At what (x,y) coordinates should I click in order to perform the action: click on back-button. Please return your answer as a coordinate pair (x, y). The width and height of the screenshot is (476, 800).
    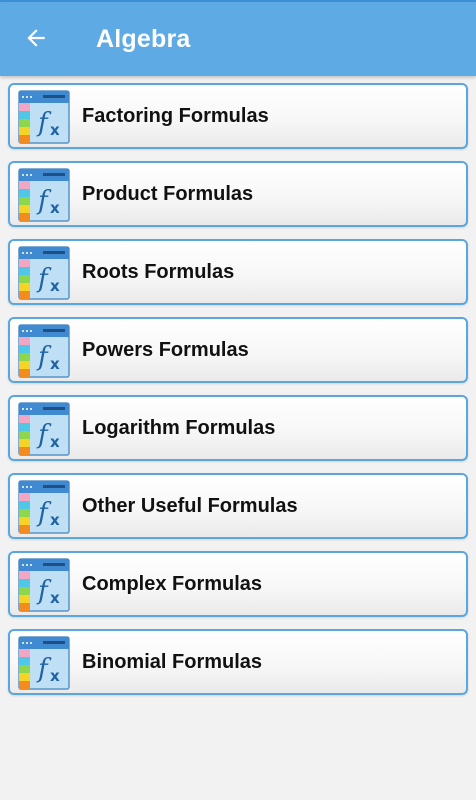
    Looking at the image, I should click on (36, 38).